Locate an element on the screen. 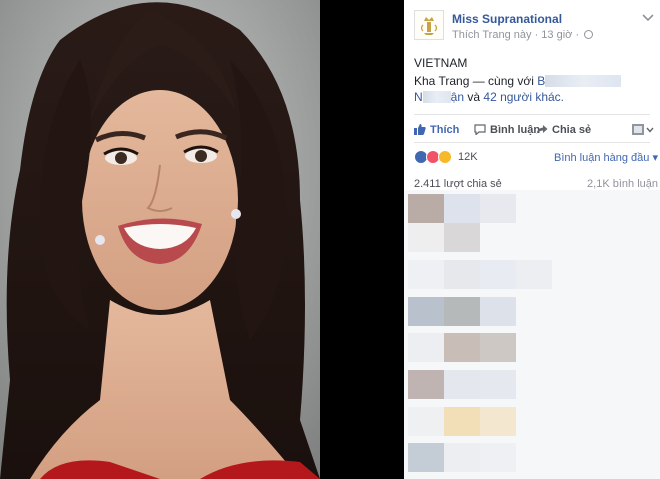  globe-icon is located at coordinates (589, 34).